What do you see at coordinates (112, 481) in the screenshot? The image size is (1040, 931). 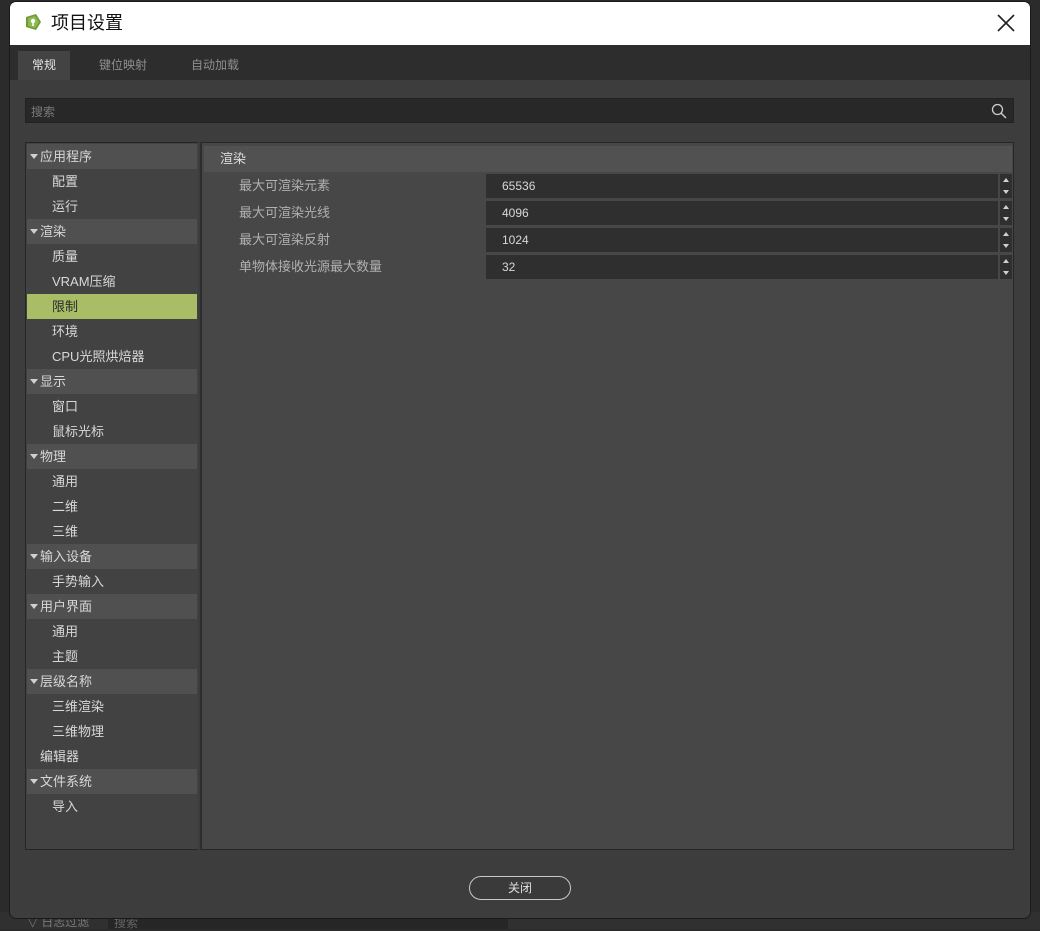 I see `tree-item-physics-common: 通用` at bounding box center [112, 481].